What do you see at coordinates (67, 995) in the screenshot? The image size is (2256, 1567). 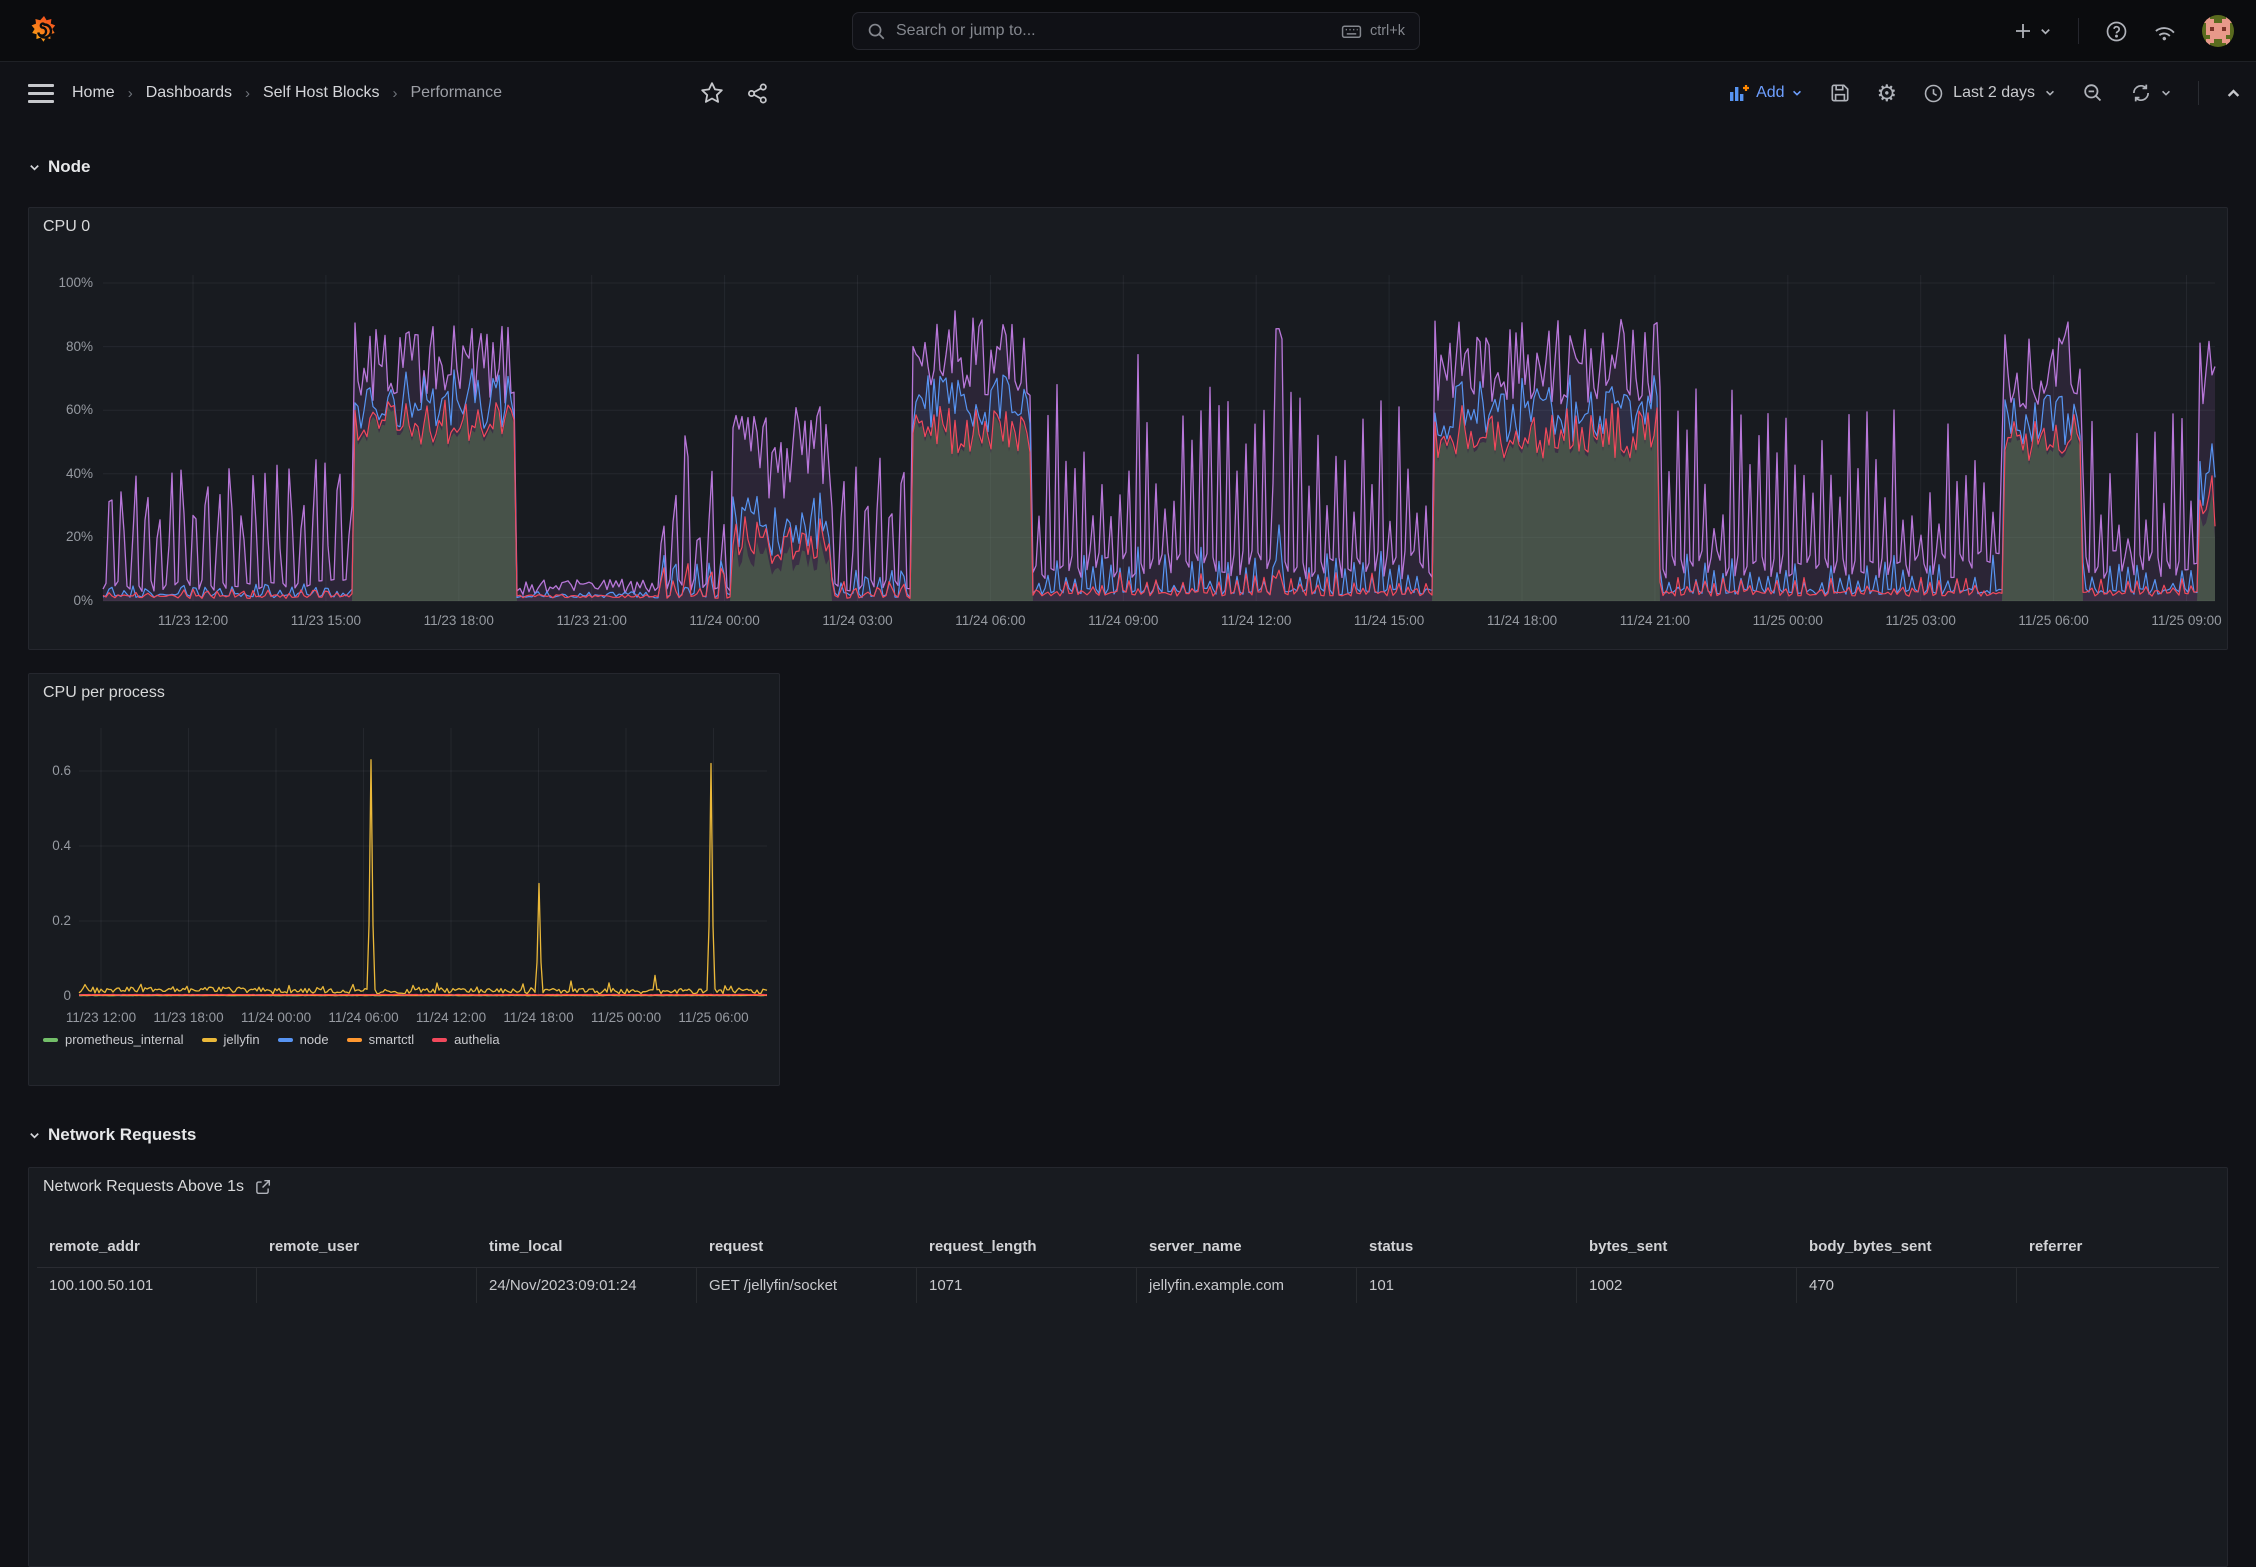 I see `y-axis-tick-label: 0` at bounding box center [67, 995].